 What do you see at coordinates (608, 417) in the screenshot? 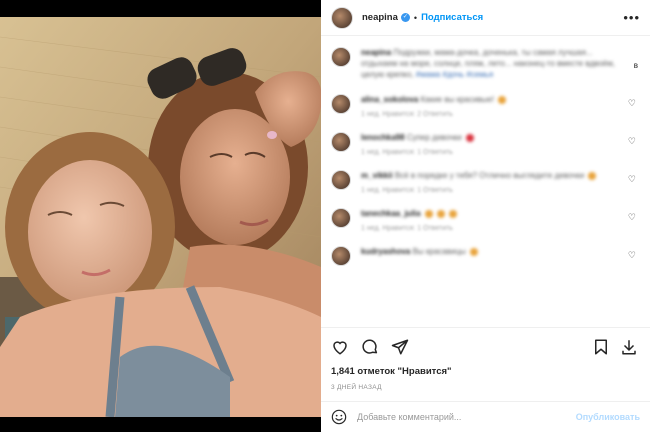
I see `publish-button: Опубликовать` at bounding box center [608, 417].